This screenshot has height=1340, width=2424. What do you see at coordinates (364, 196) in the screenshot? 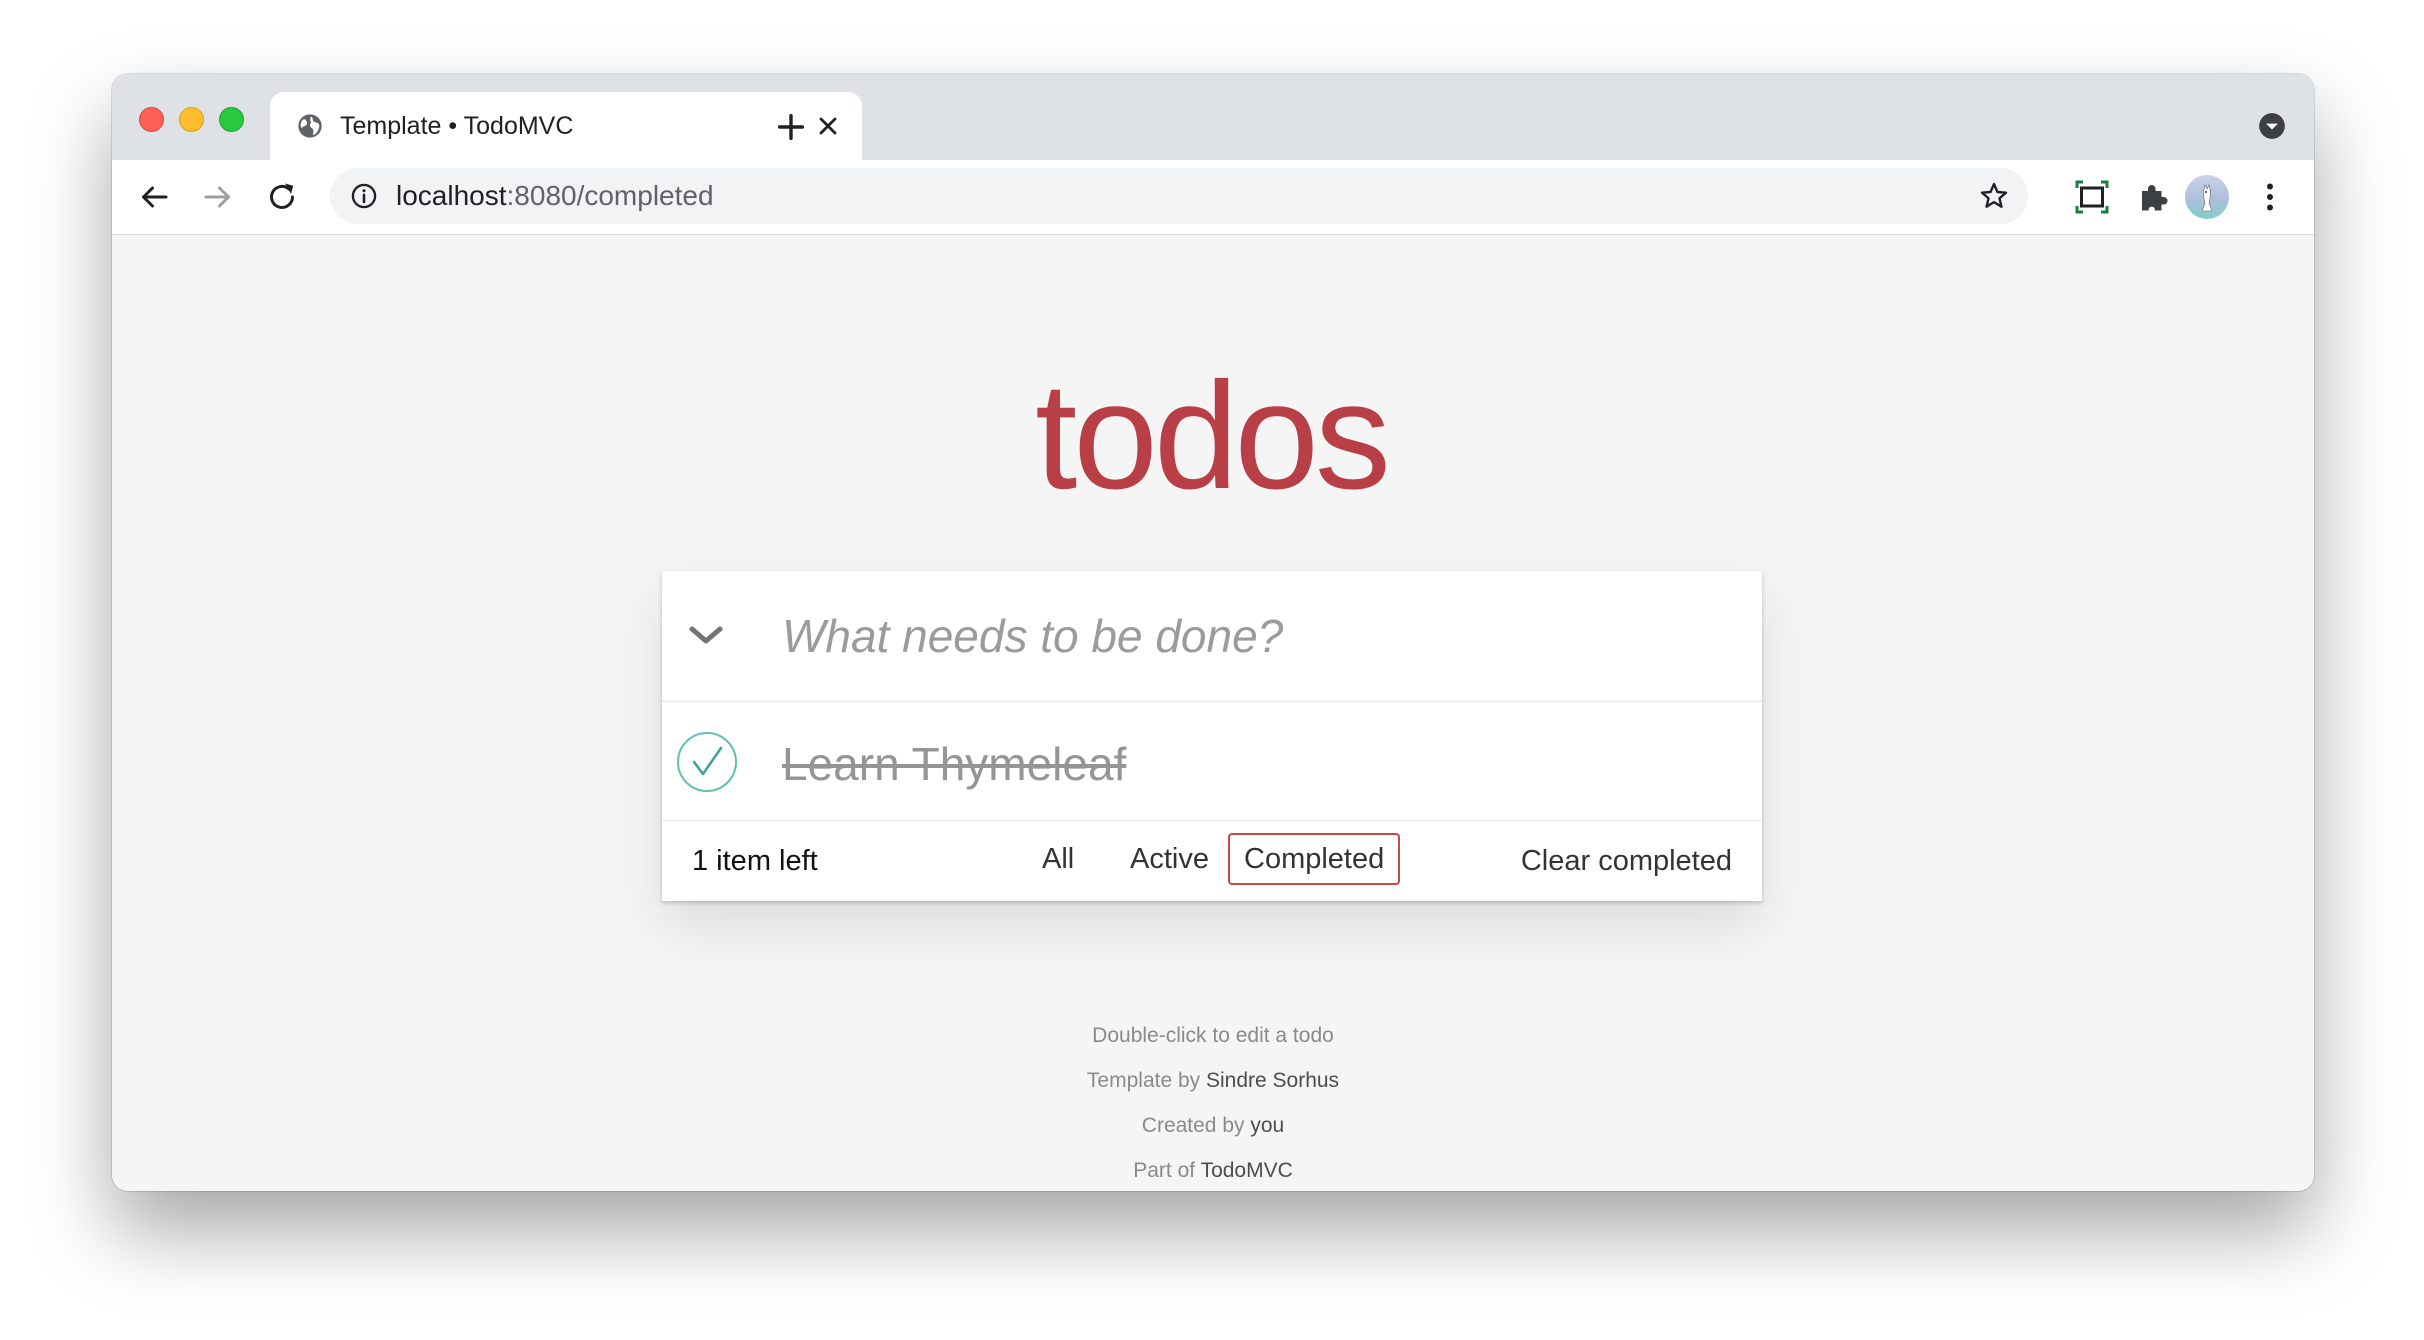
I see `site-info-icon` at bounding box center [364, 196].